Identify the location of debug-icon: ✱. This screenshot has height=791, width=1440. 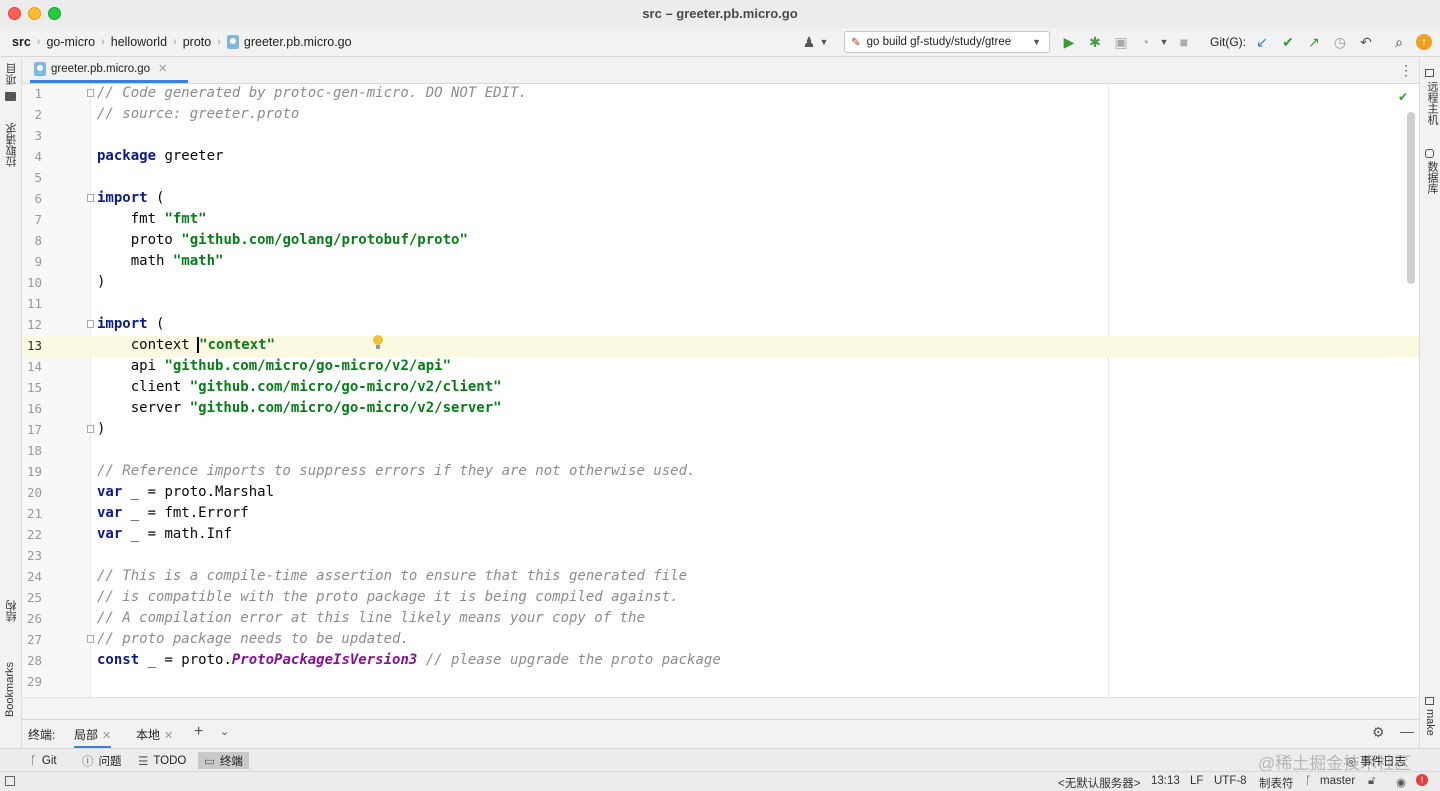
(1095, 42).